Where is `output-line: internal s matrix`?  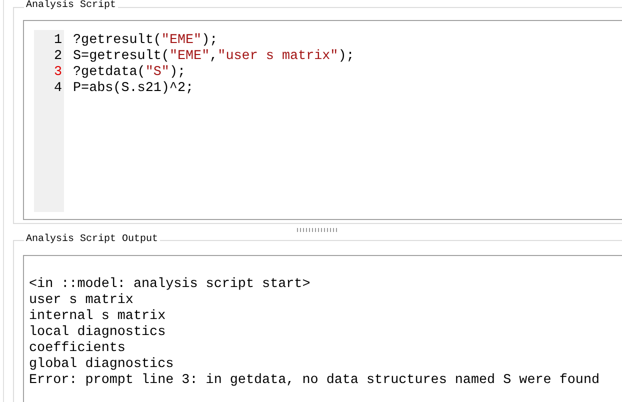 output-line: internal s matrix is located at coordinates (98, 317).